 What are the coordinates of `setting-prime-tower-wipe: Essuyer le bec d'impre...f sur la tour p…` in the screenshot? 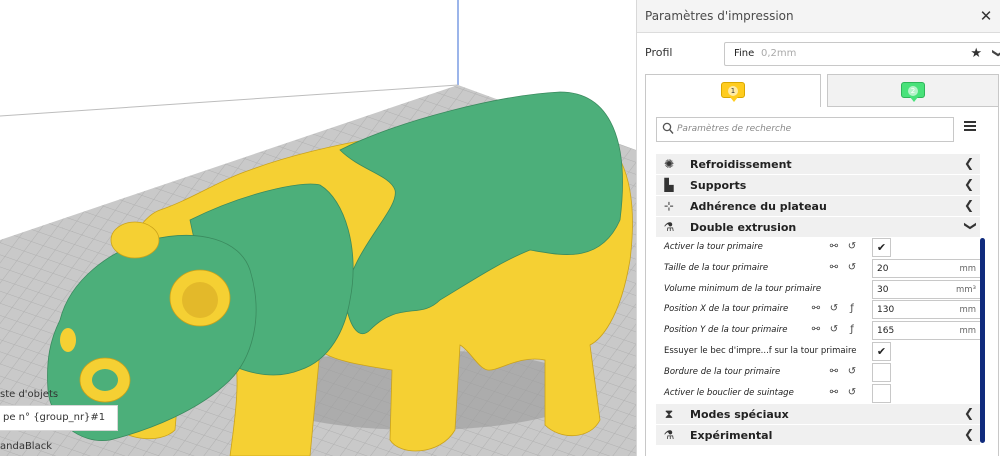 It's located at (818, 351).